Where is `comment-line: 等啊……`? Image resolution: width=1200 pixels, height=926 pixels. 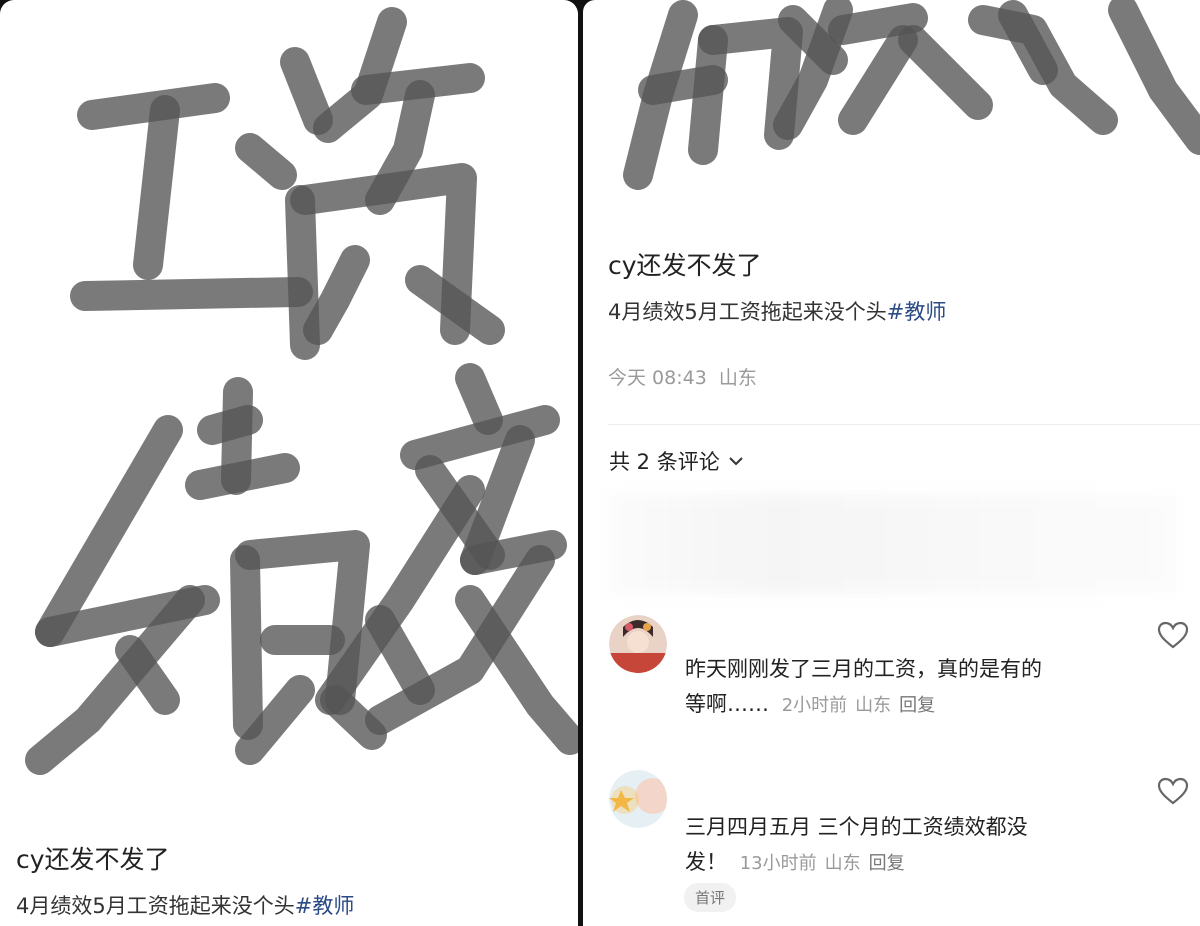 comment-line: 等啊…… is located at coordinates (727, 704).